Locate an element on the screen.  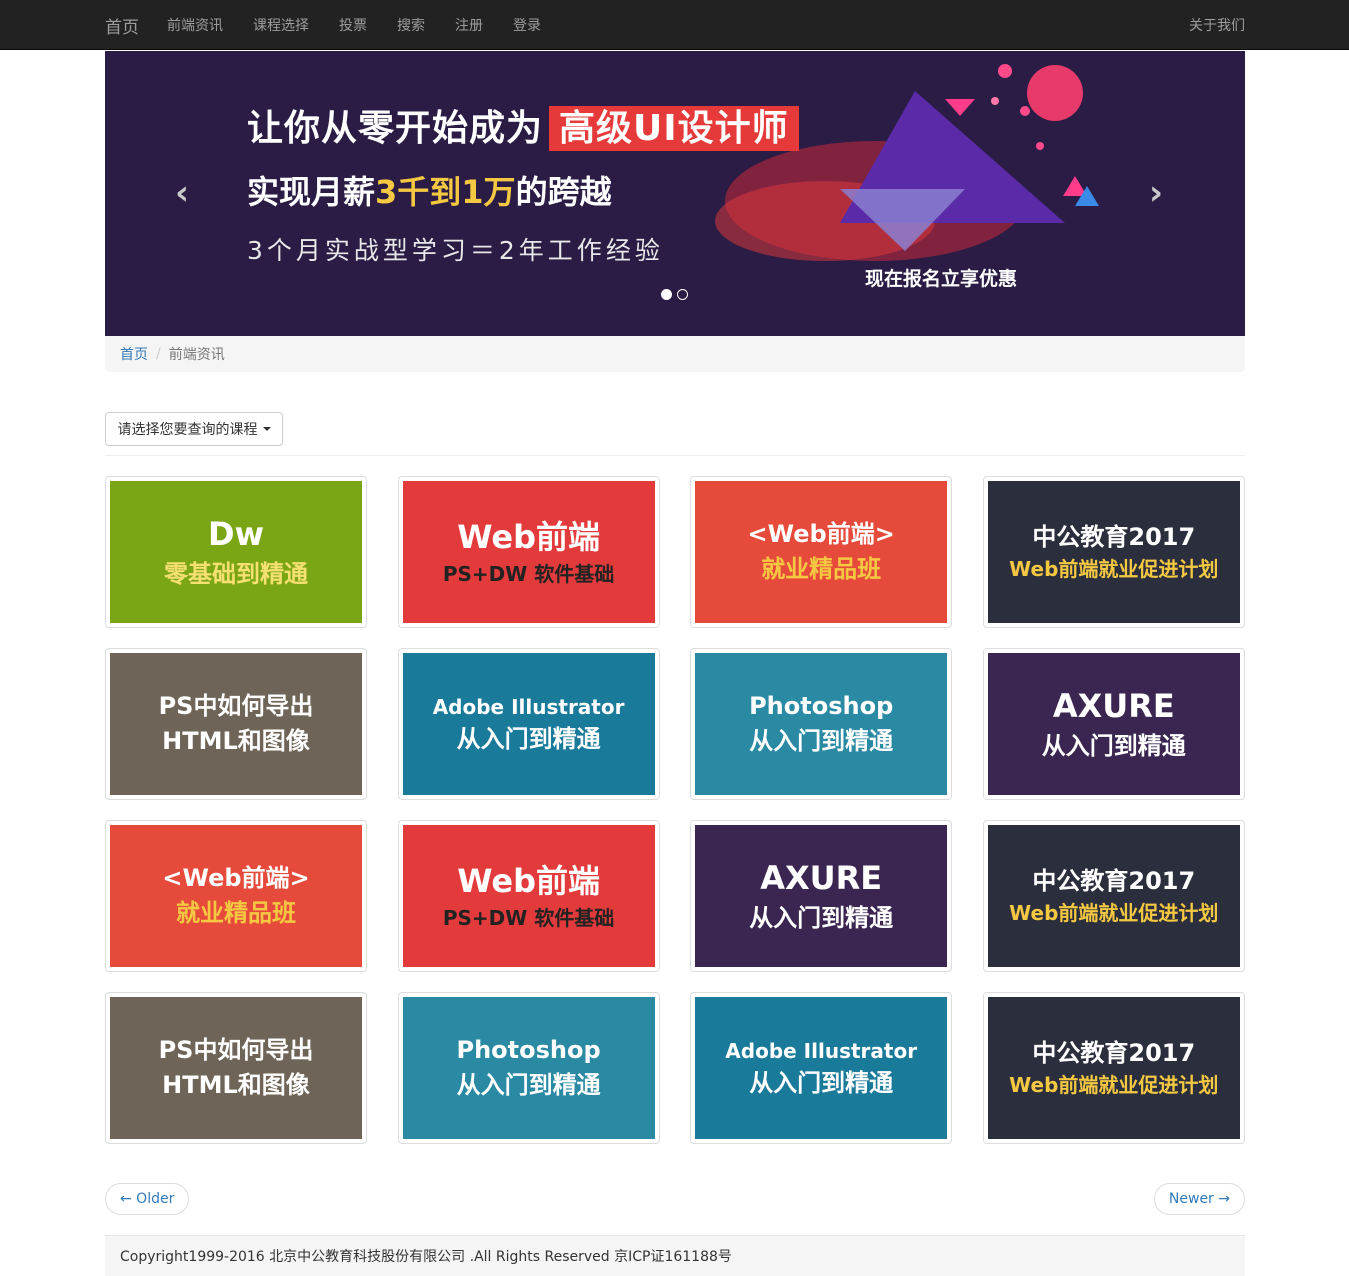
nav-item-search: 搜索 is located at coordinates (411, 25).